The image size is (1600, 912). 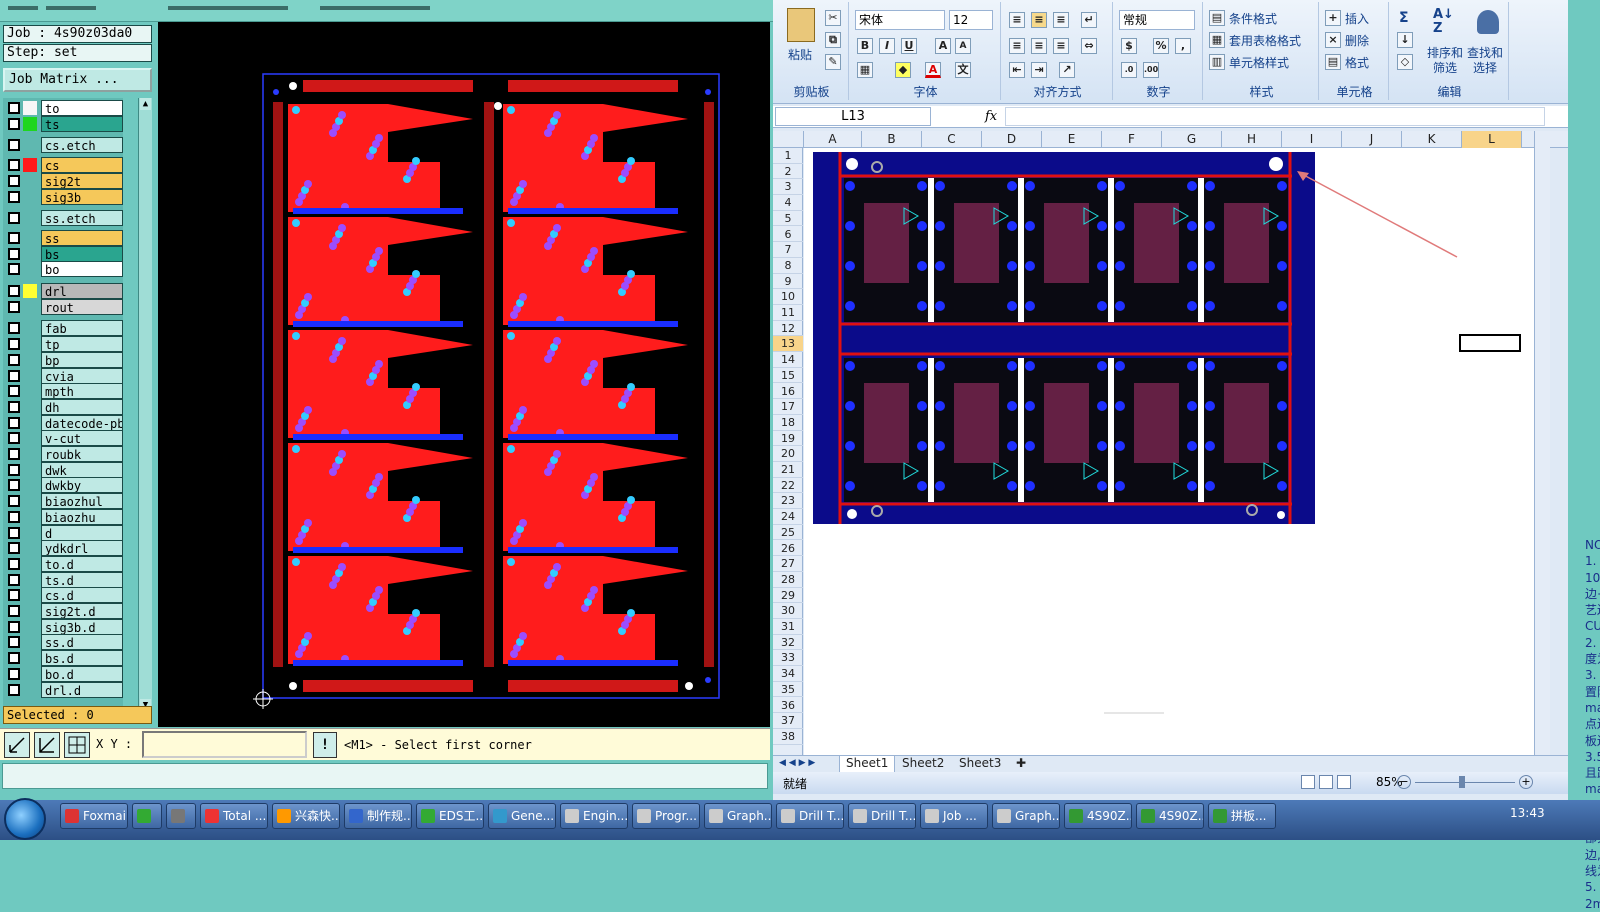 I want to click on row-header-37: 37, so click(x=788, y=721).